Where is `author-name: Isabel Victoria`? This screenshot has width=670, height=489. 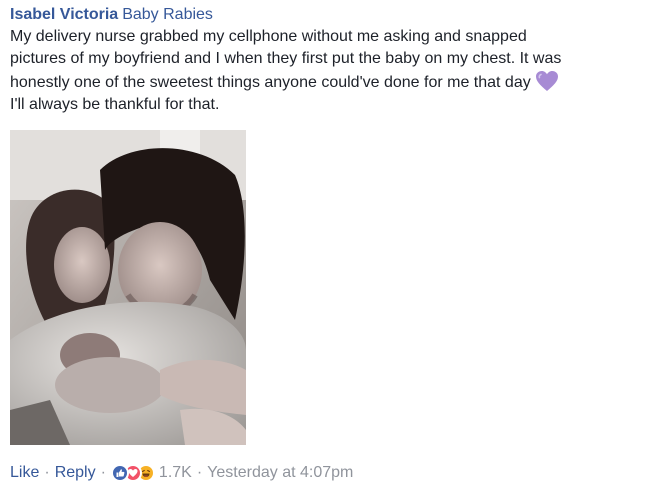
author-name: Isabel Victoria is located at coordinates (64, 14).